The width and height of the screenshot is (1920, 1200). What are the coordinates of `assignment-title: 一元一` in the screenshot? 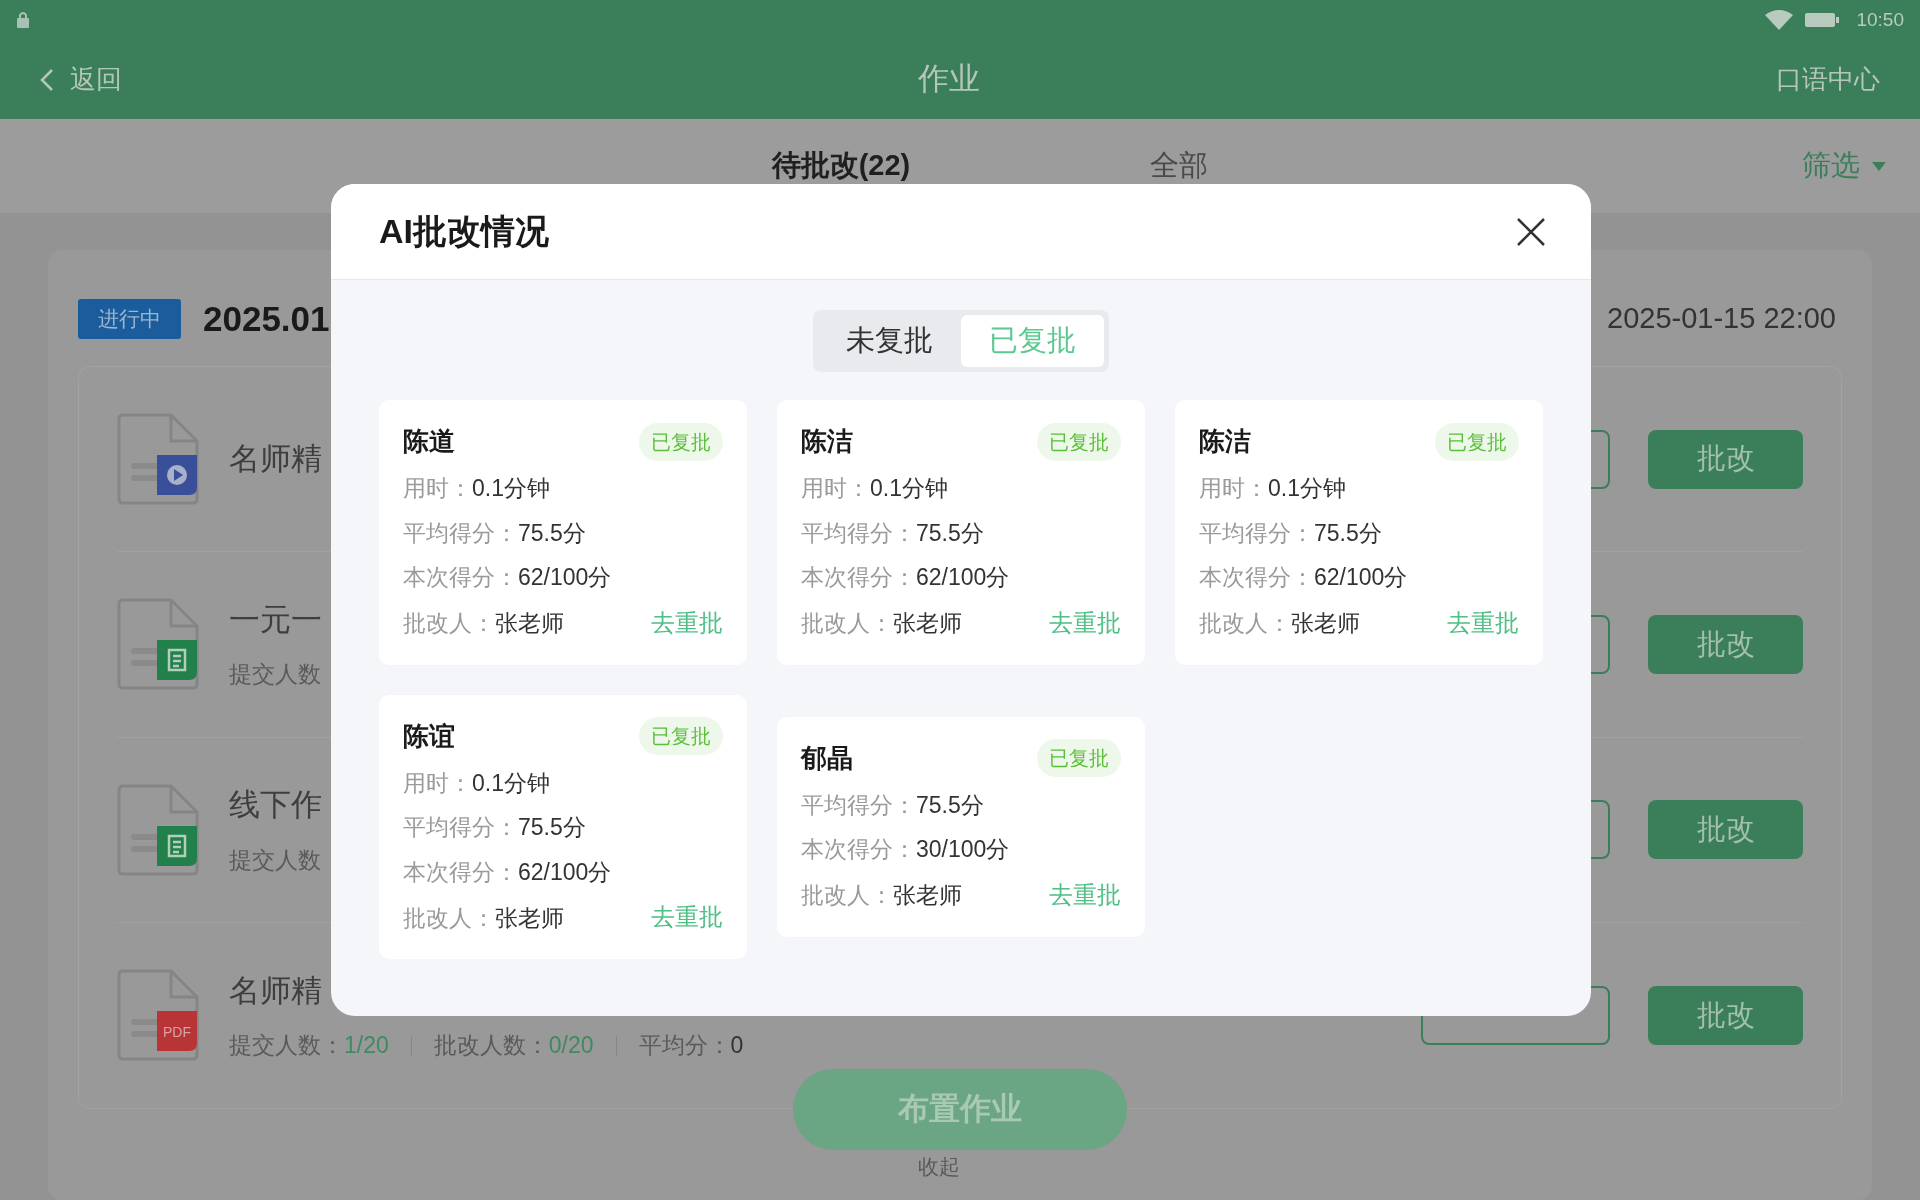 It's located at (275, 619).